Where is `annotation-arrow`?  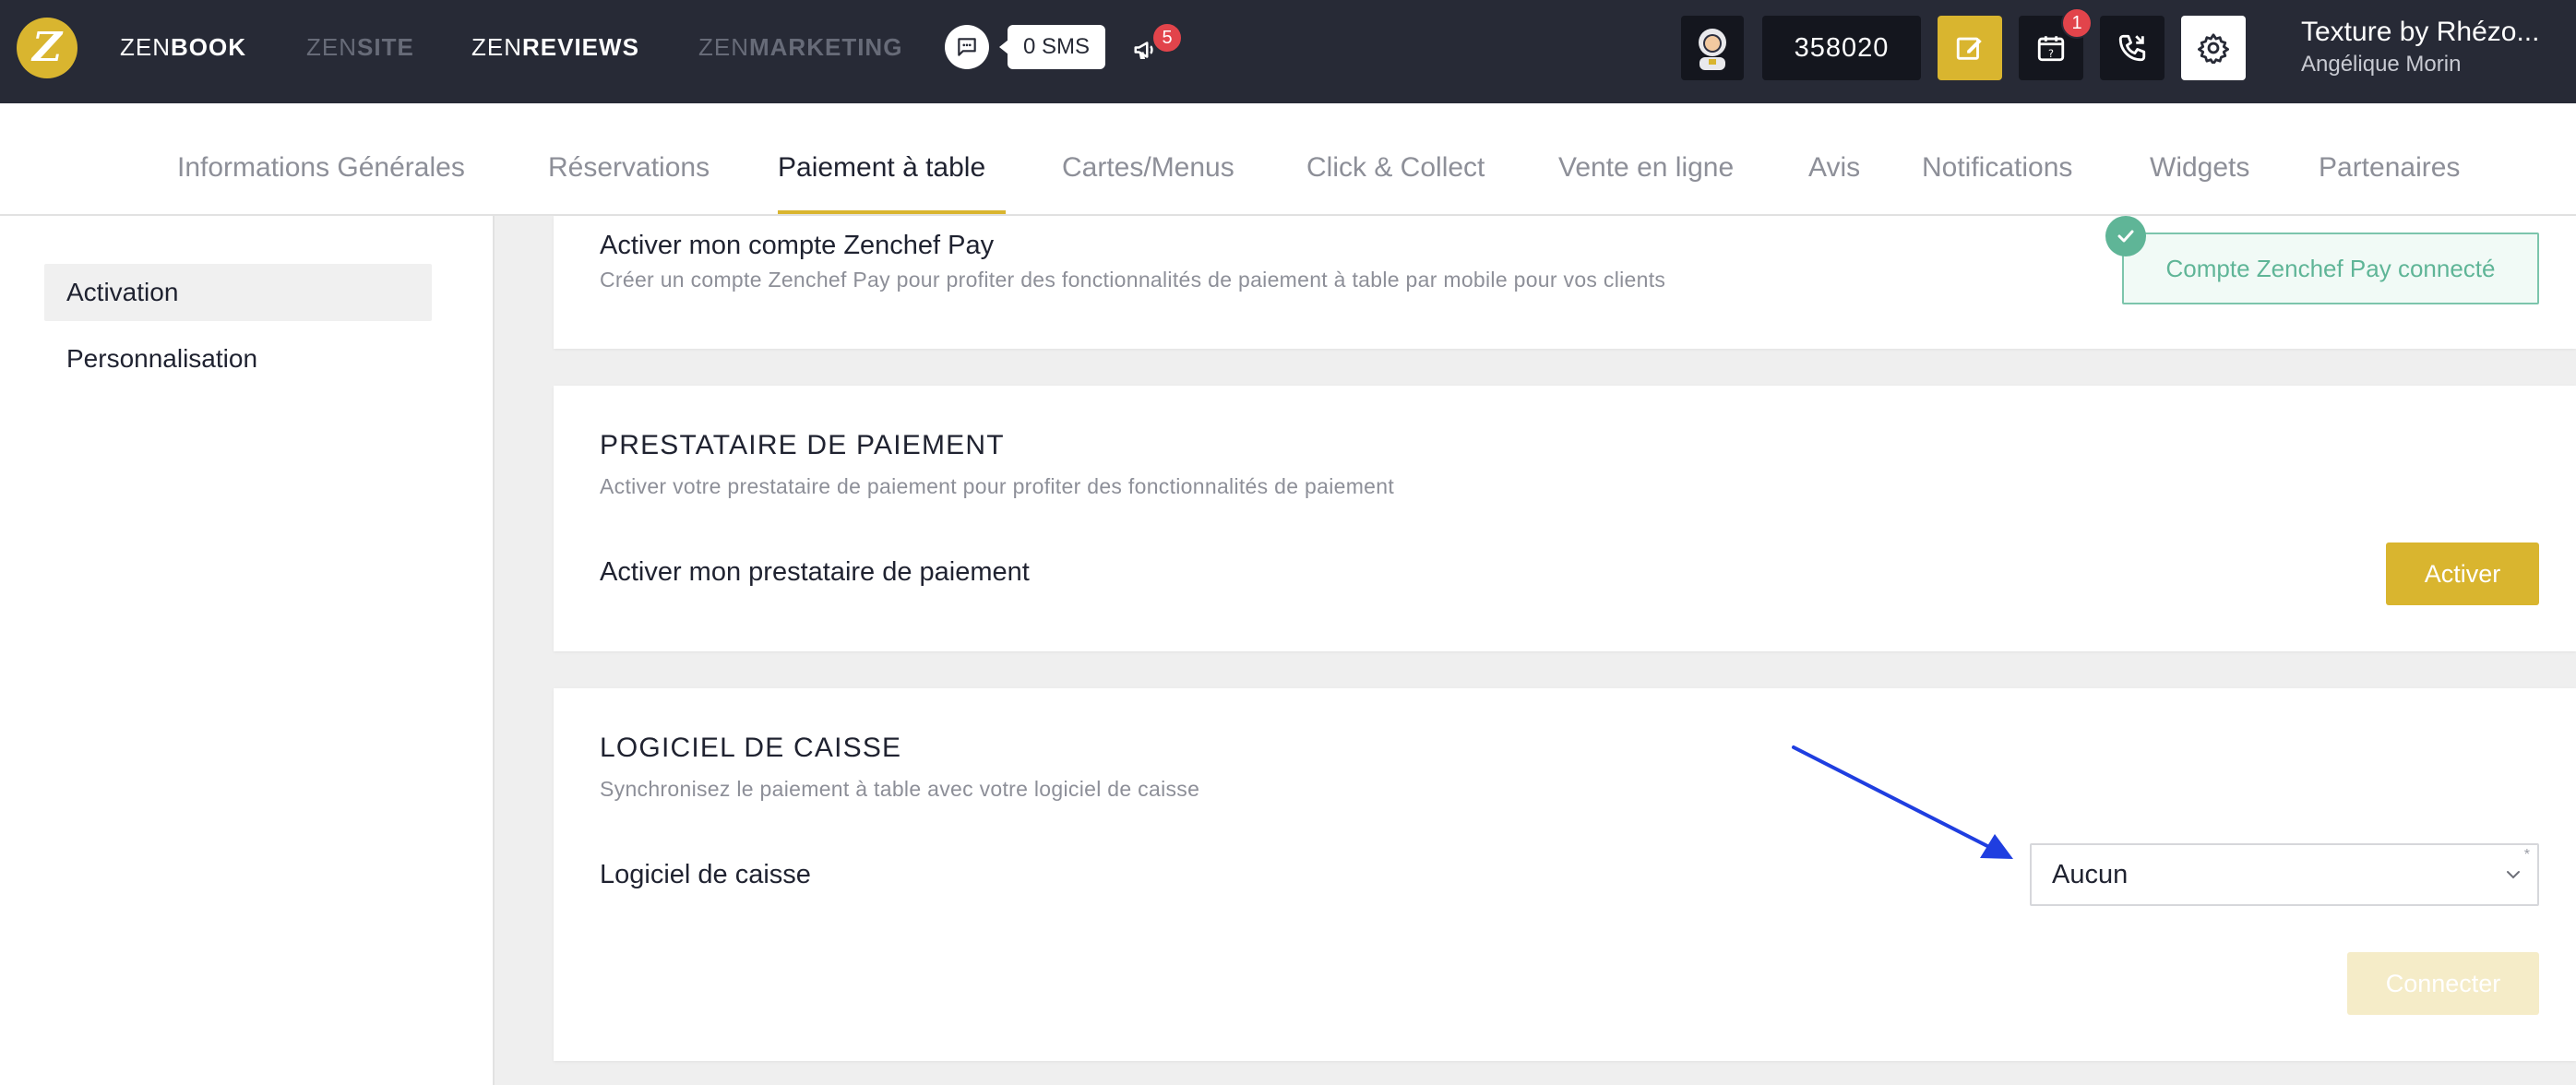 annotation-arrow is located at coordinates (1903, 802).